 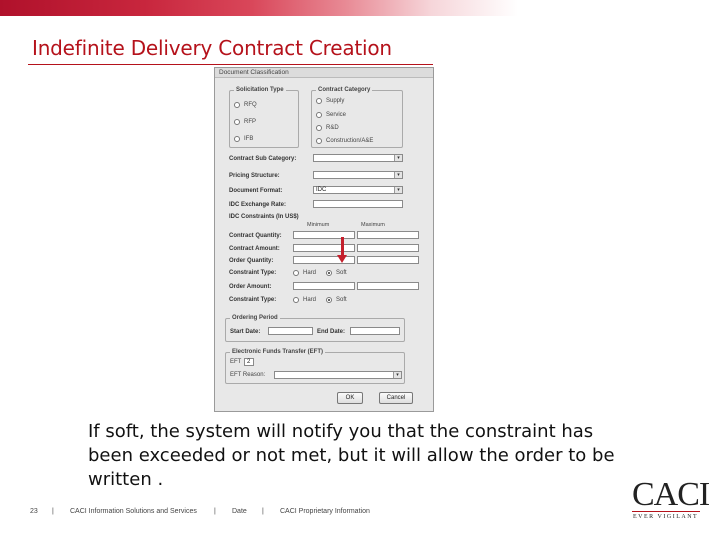 What do you see at coordinates (324, 73) in the screenshot?
I see `dialog-title: Document Classification` at bounding box center [324, 73].